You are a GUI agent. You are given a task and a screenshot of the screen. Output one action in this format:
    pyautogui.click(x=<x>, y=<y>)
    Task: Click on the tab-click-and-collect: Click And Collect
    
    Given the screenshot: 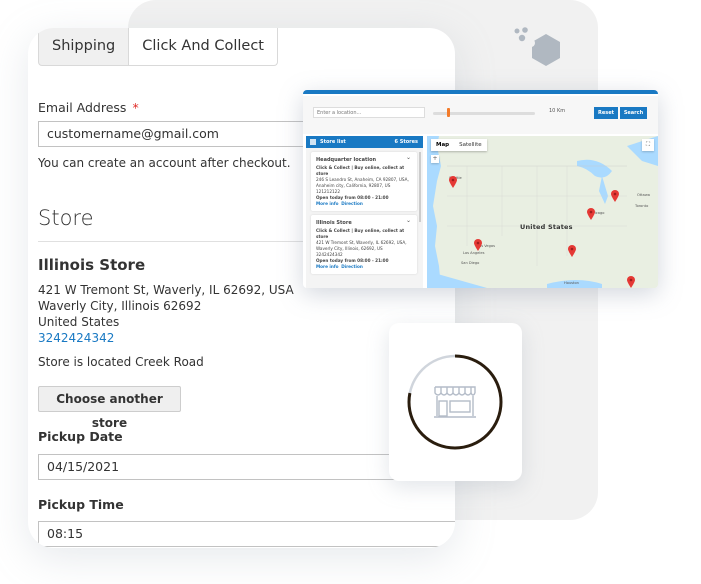 What is the action you would take?
    pyautogui.click(x=203, y=47)
    